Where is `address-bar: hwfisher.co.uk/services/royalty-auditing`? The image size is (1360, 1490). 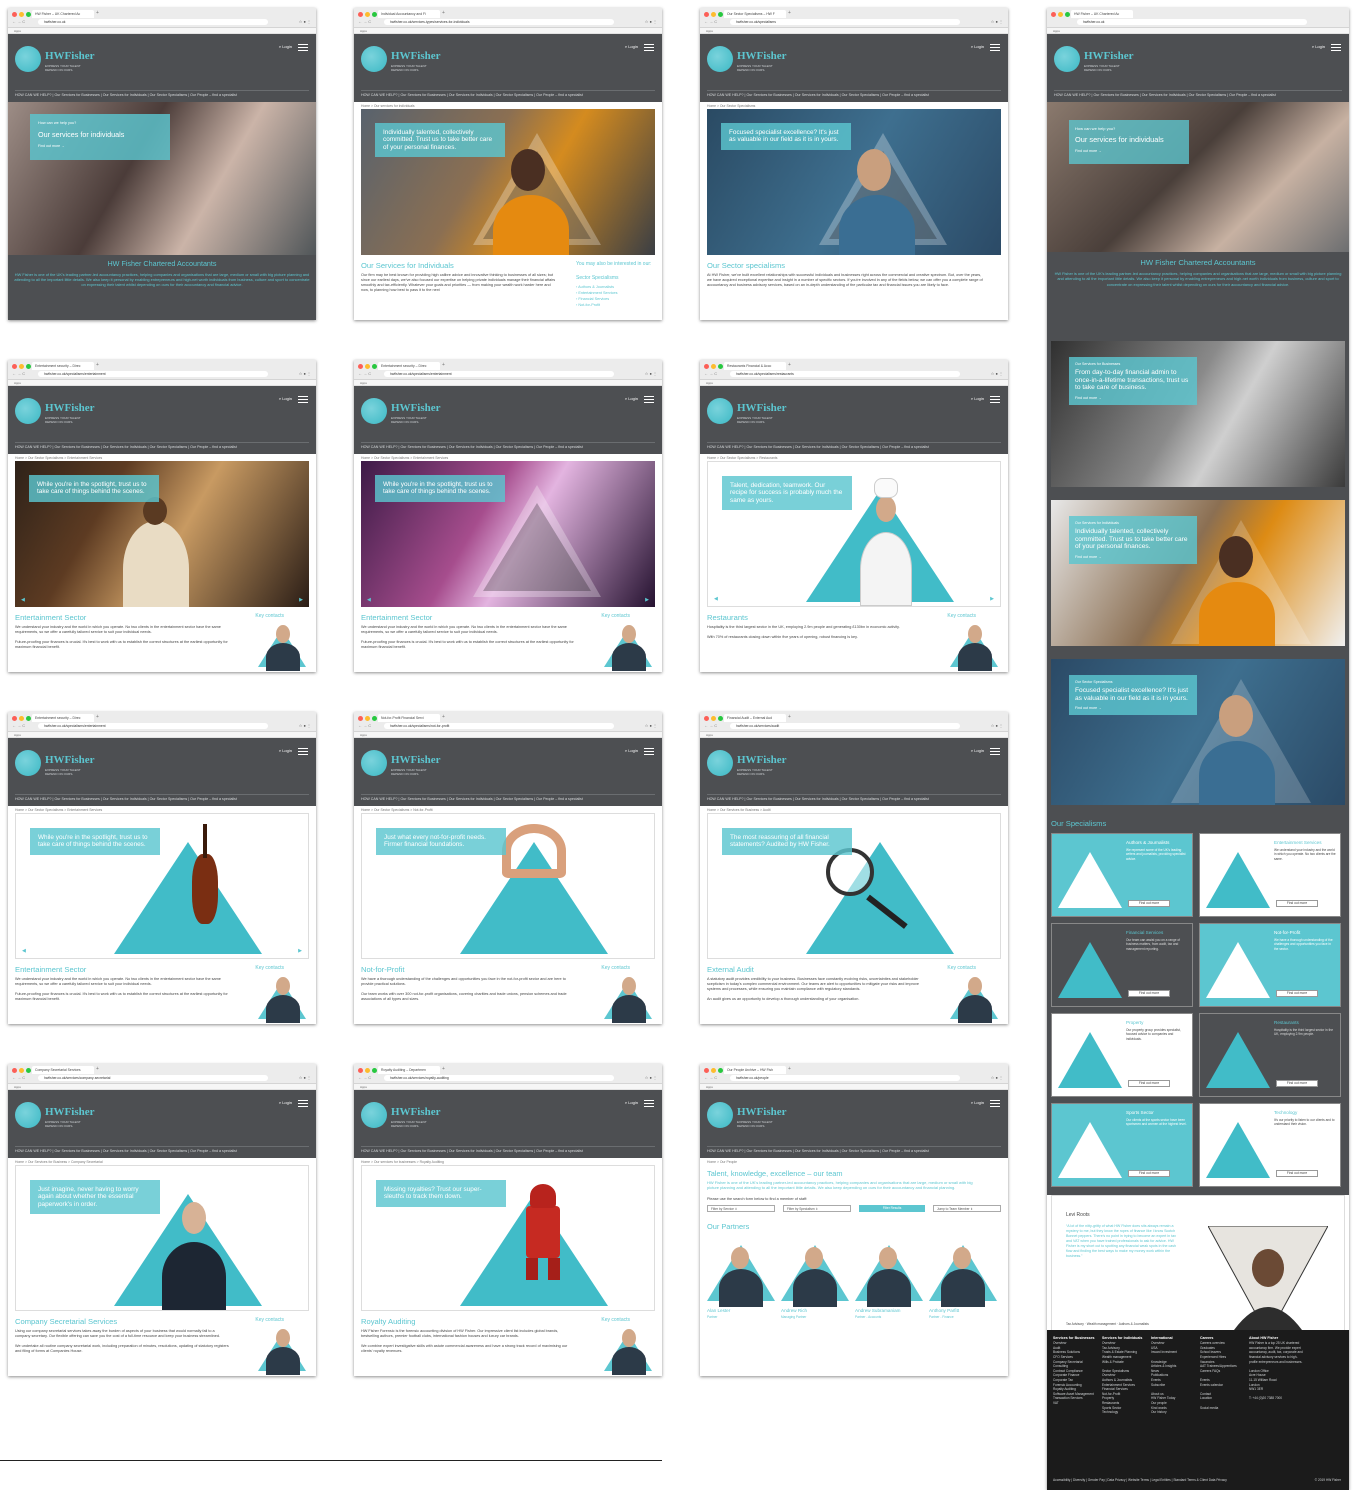 address-bar: hwfisher.co.uk/services/royalty-auditing is located at coordinates (499, 1078).